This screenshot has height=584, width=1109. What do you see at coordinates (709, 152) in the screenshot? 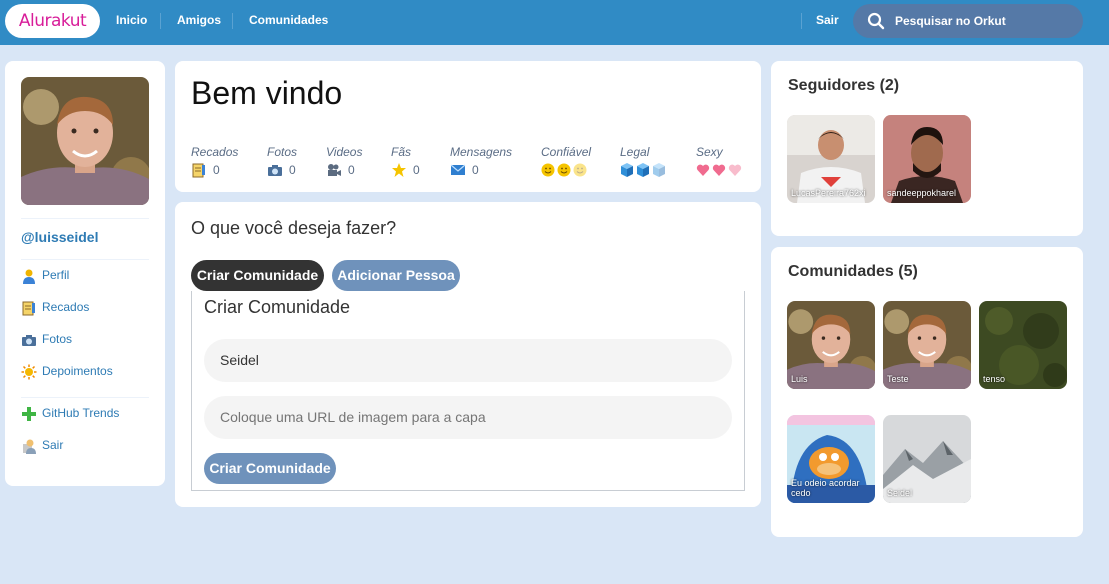
I see `stat-label: Sexy` at bounding box center [709, 152].